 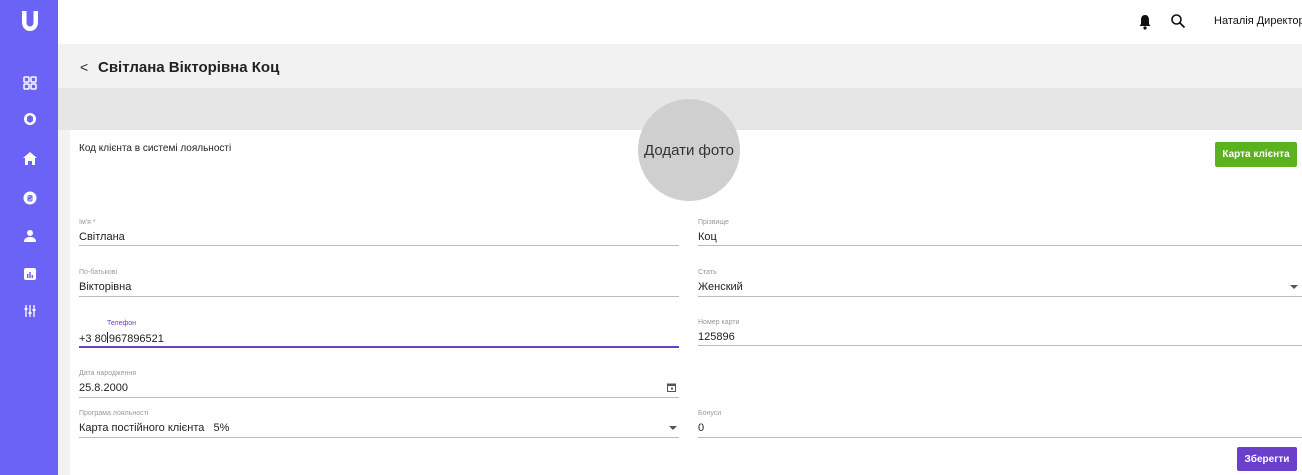 What do you see at coordinates (680, 22) in the screenshot?
I see `top-bar: Наталія Директор` at bounding box center [680, 22].